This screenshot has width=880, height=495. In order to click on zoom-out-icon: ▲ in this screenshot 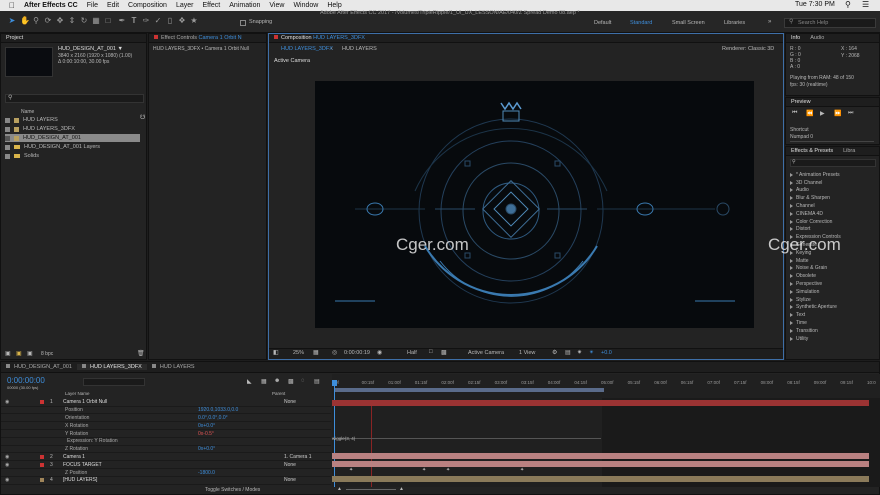, I will do `click(339, 489)`.